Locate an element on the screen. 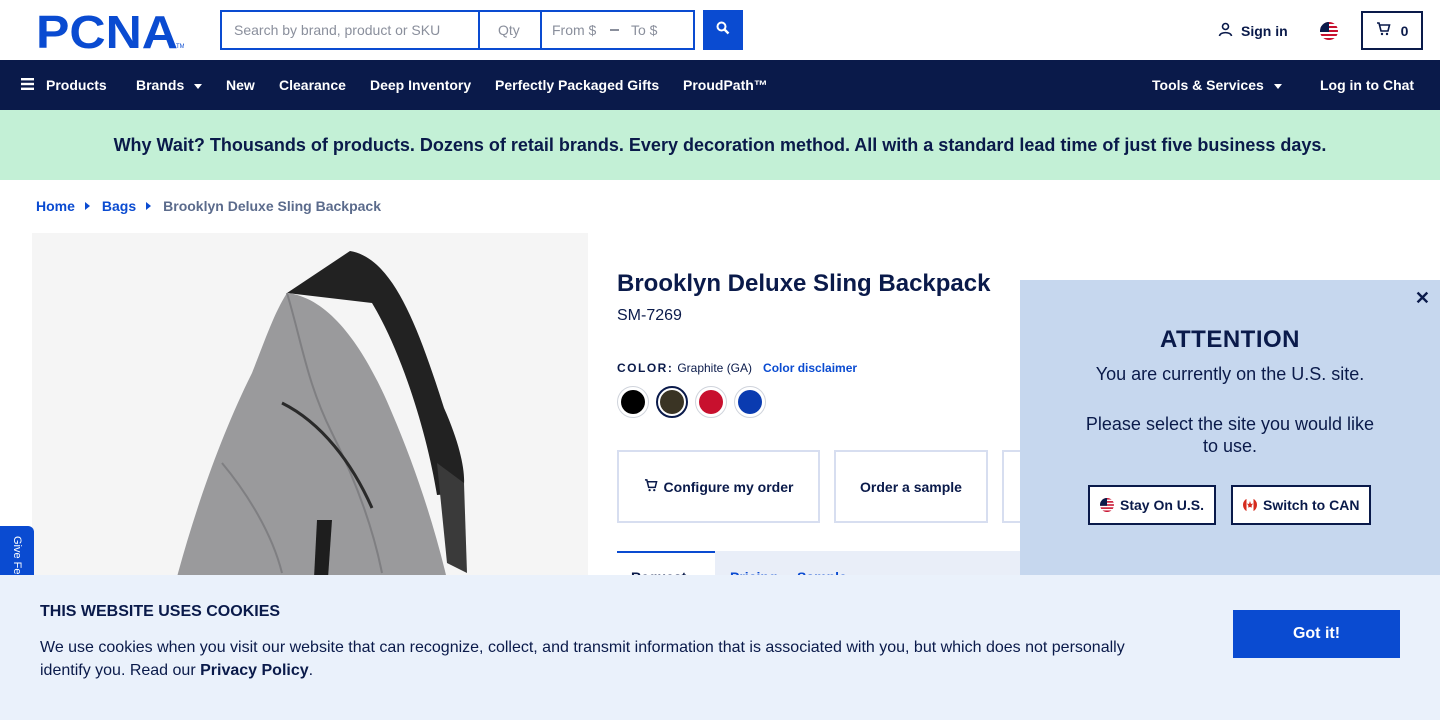  switch-can-button: Switch to CAN is located at coordinates (1301, 505).